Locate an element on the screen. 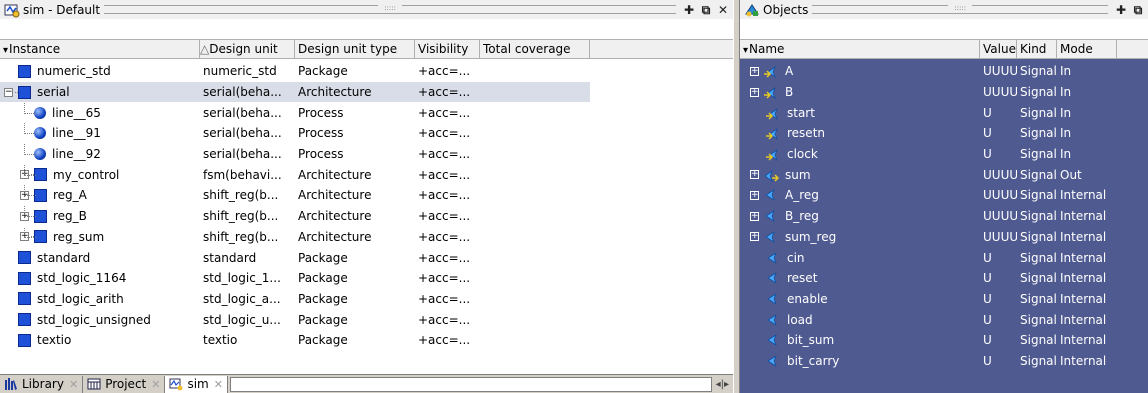 This screenshot has width=1148, height=393. signal-kind-cell: Signal is located at coordinates (1038, 216).